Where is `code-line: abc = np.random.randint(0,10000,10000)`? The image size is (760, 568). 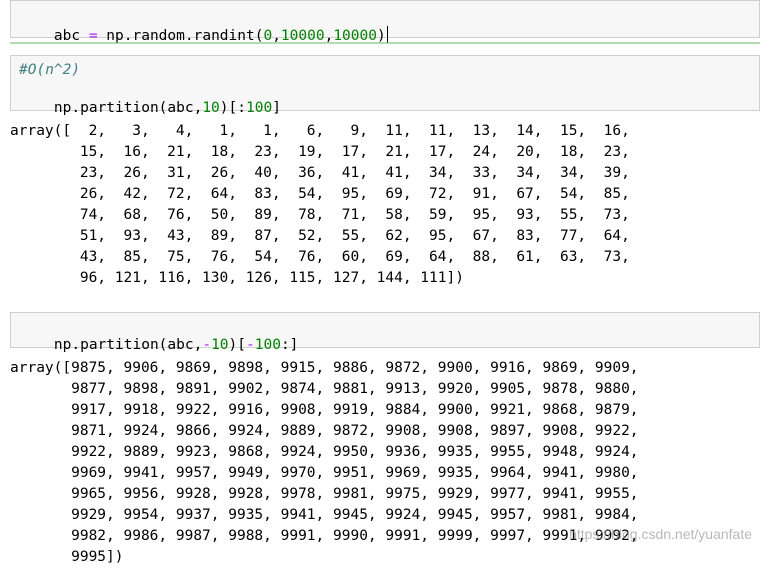
code-line: abc = np.random.randint(0,10000,10000) is located at coordinates (203, 35).